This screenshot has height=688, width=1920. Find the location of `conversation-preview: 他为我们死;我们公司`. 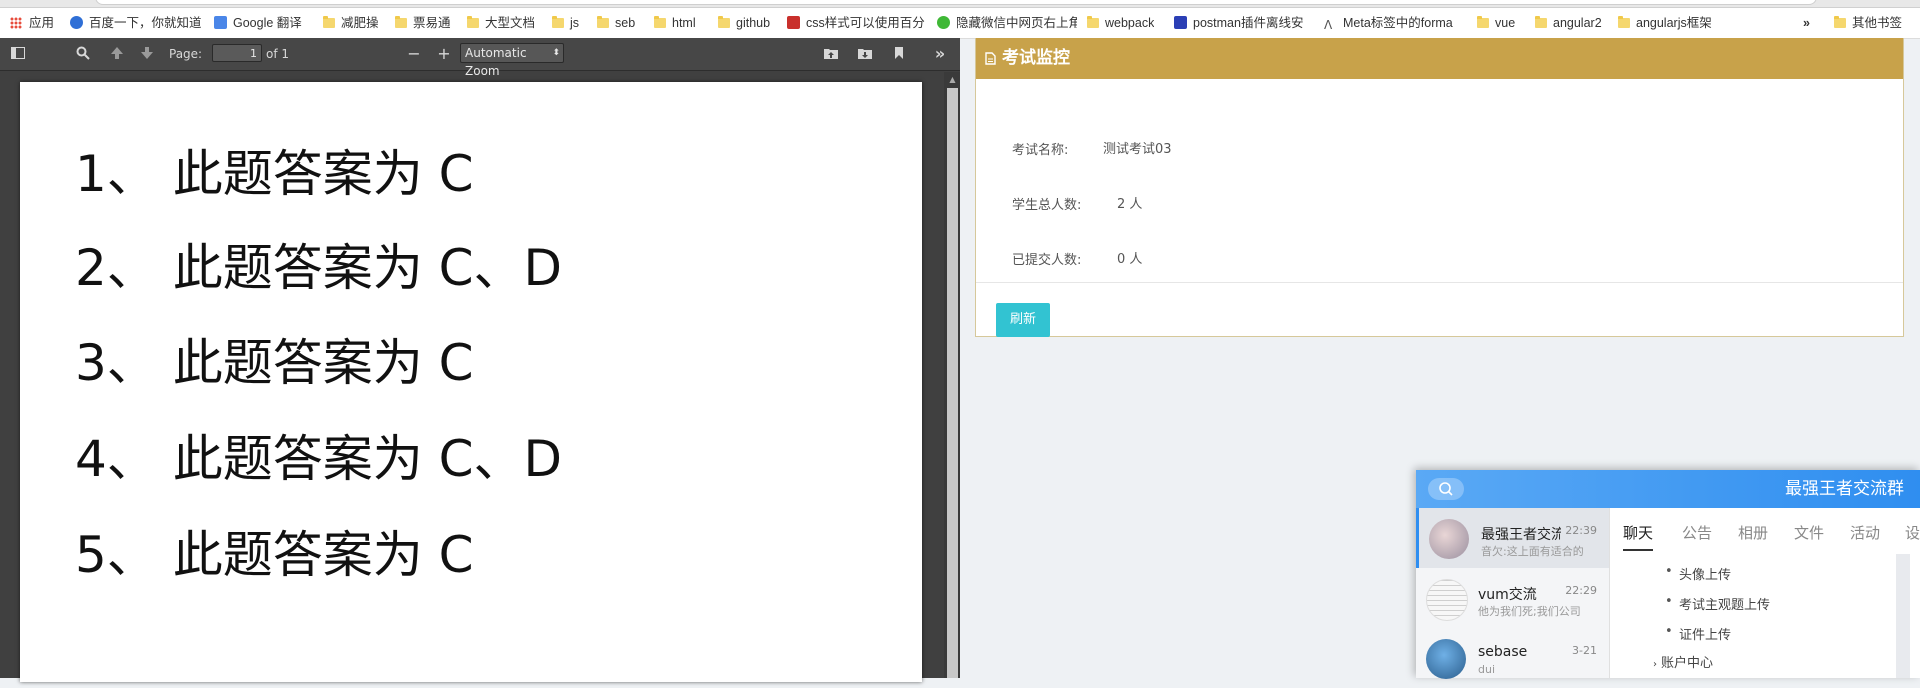

conversation-preview: 他为我们死;我们公司 is located at coordinates (1529, 611).